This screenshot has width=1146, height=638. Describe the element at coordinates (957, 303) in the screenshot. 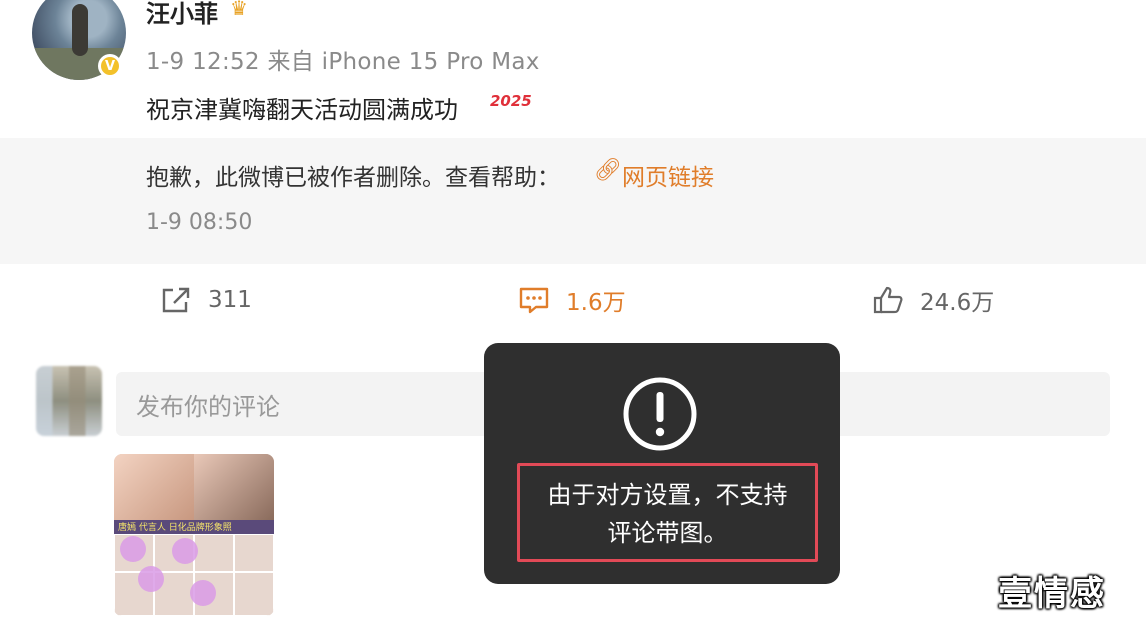

I see `like-count: 24.6万` at that location.